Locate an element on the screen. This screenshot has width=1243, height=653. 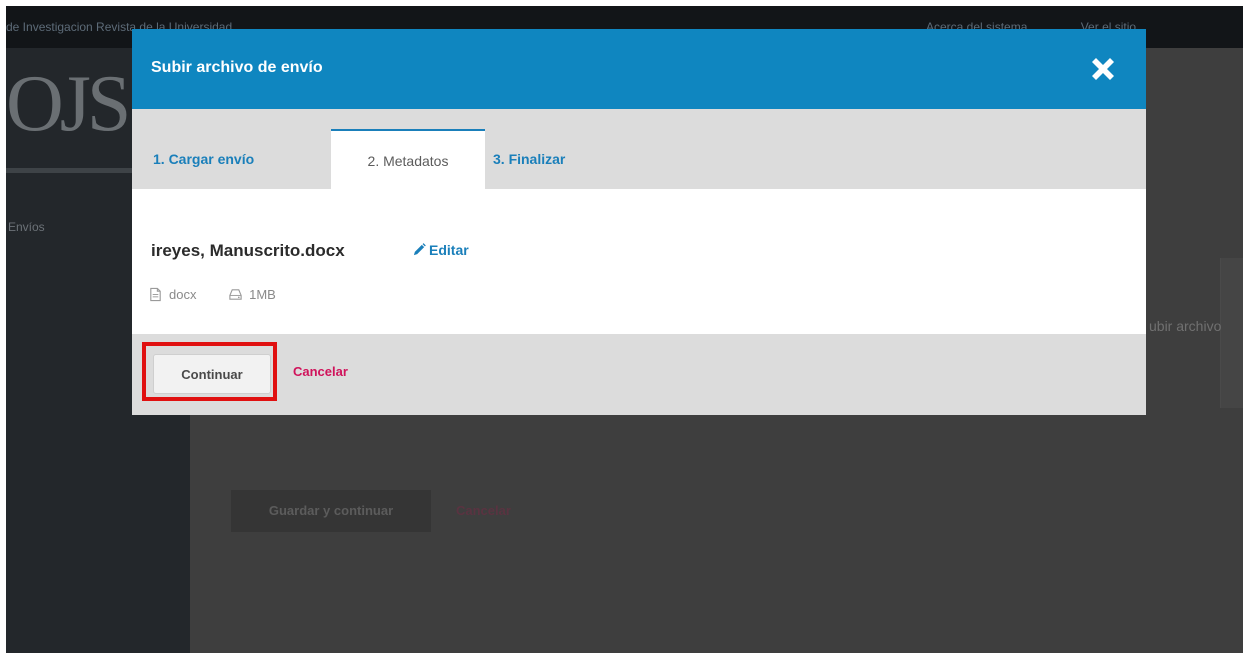
tab-upload: 1. Cargar envío is located at coordinates (238, 159).